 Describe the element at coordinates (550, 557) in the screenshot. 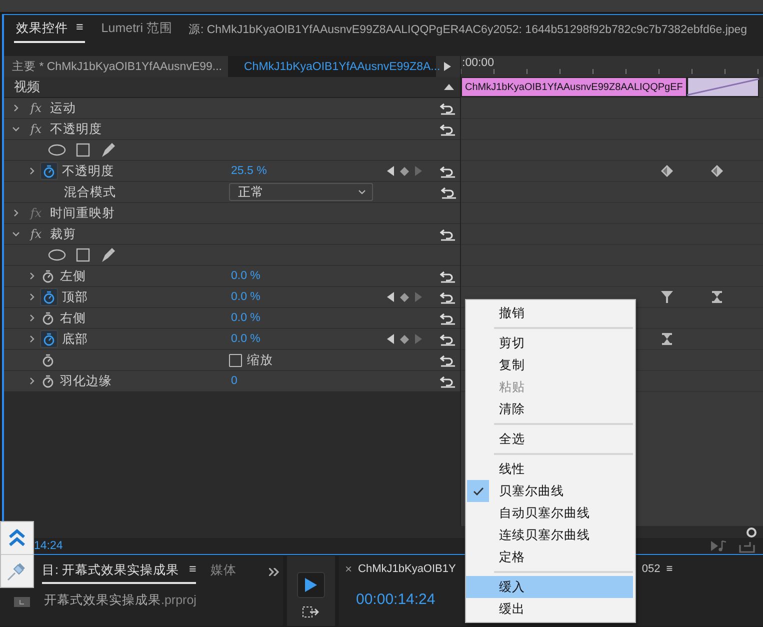

I see `menu-item: 定格` at that location.